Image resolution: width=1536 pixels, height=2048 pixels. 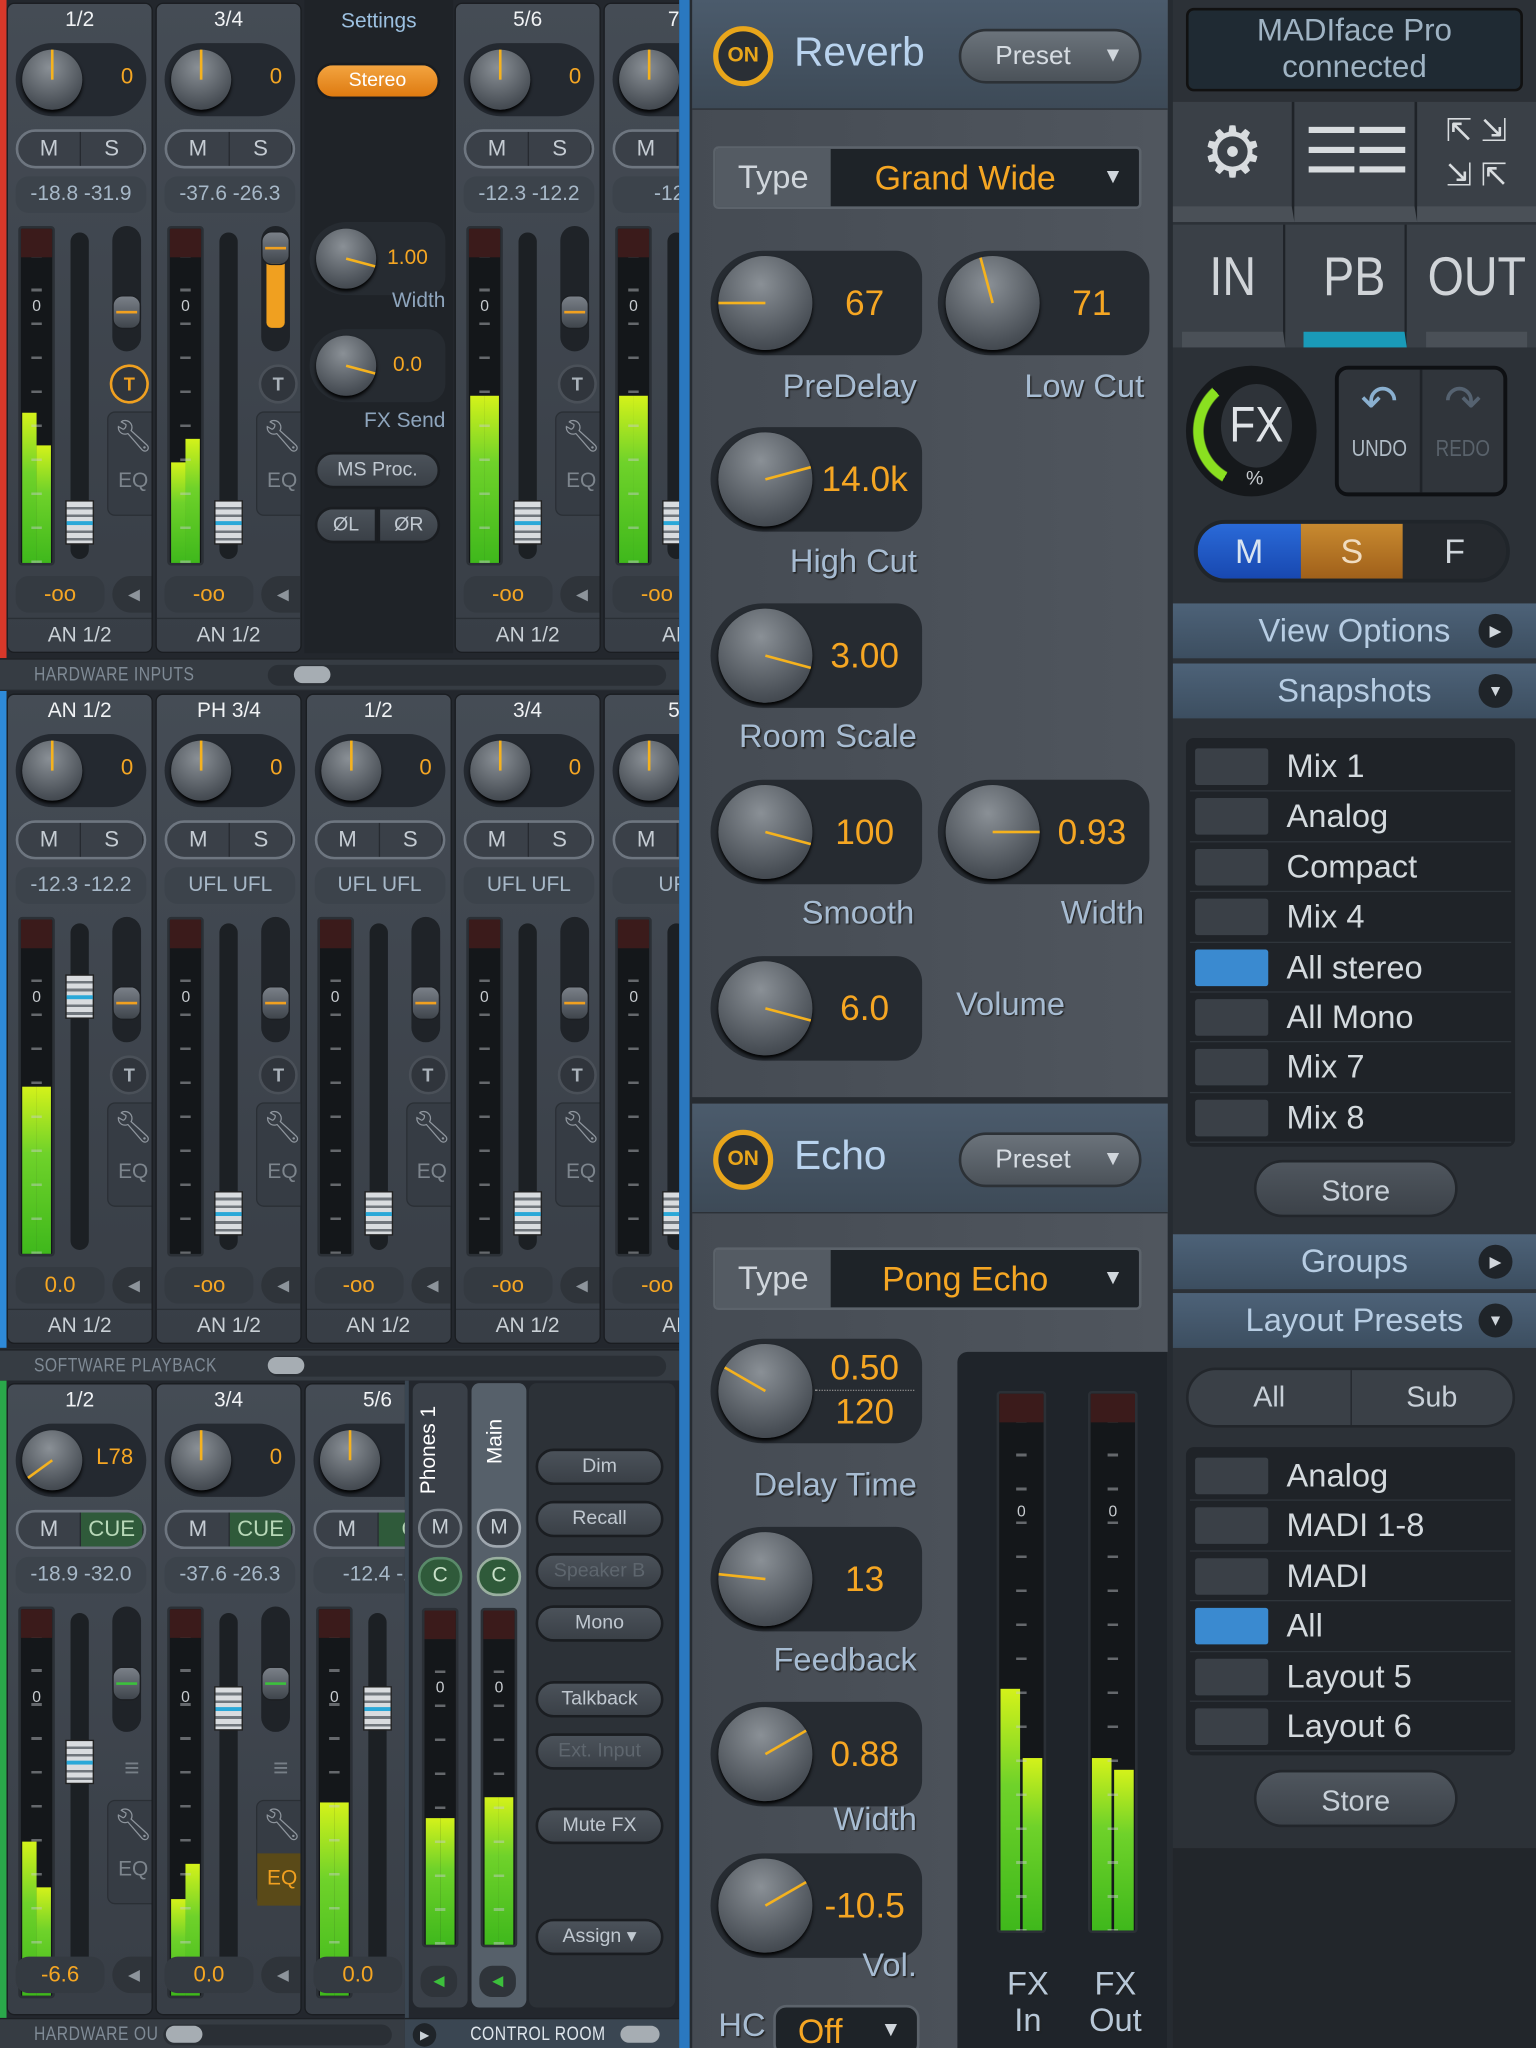 I want to click on redo-button: ↷ REDO, so click(x=1462, y=431).